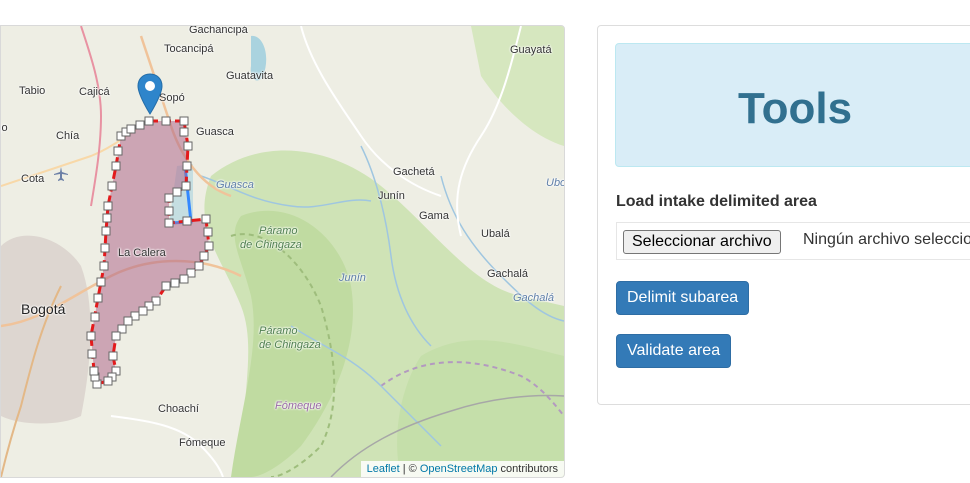  I want to click on leaflet-link: Leaflet, so click(383, 469).